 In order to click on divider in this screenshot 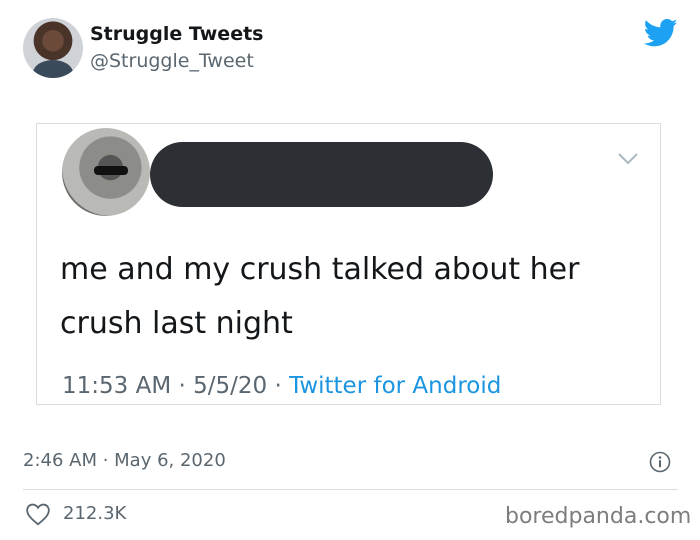, I will do `click(350, 489)`.